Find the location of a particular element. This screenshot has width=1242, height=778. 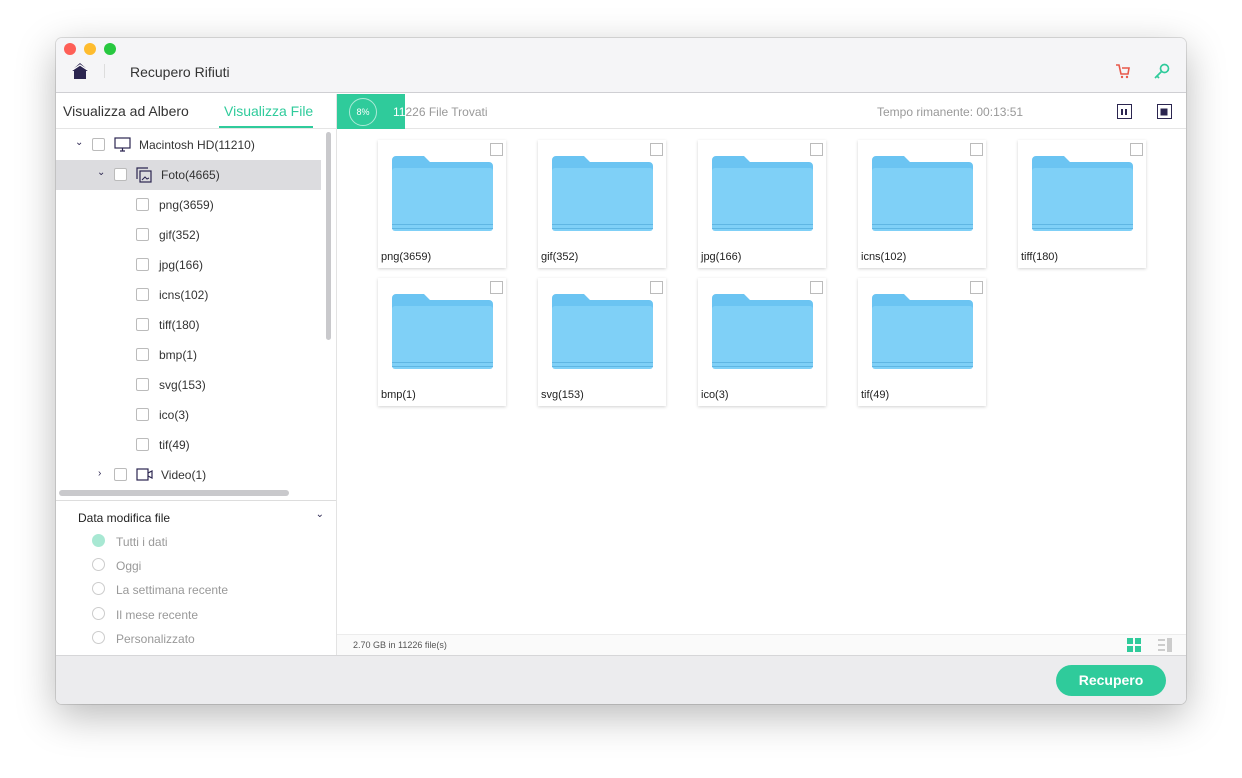

file-folder-tile: jpg(166) is located at coordinates (762, 204).